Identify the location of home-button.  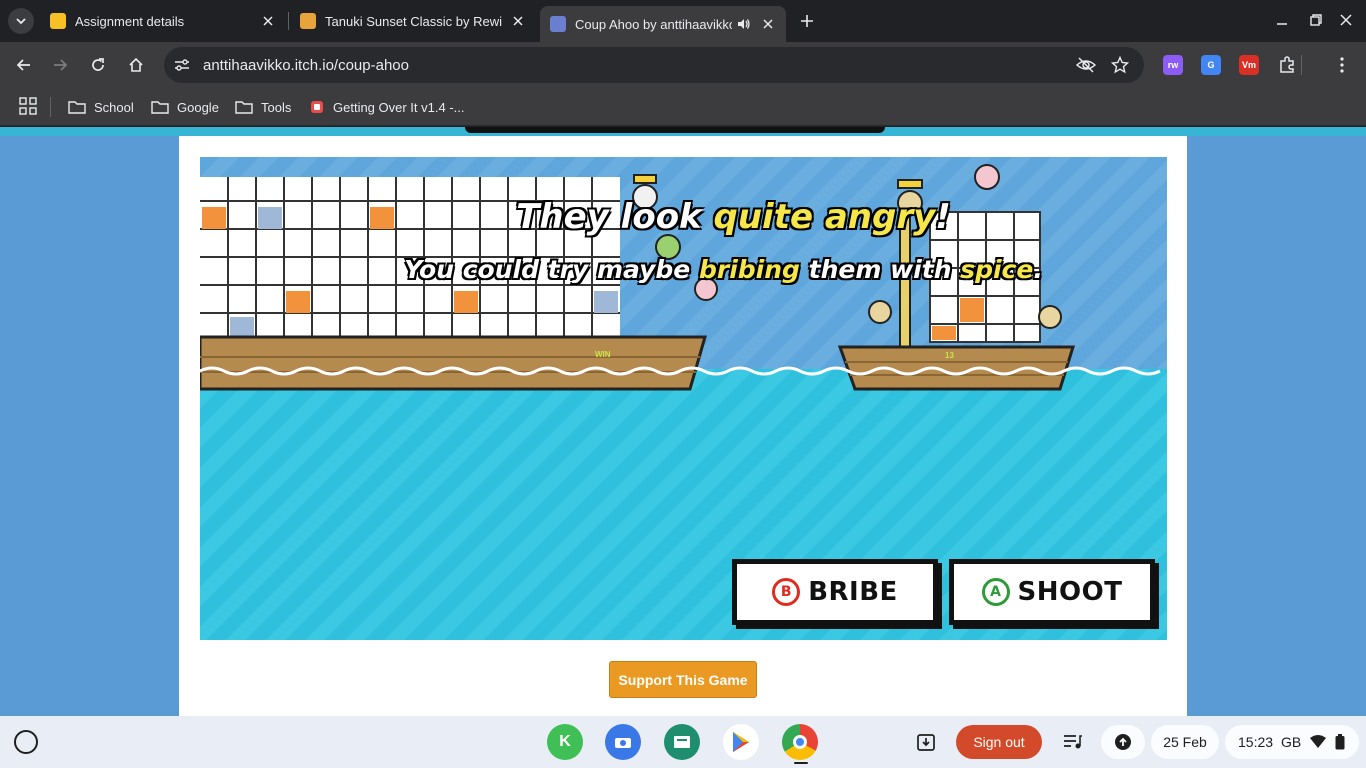
(136, 65).